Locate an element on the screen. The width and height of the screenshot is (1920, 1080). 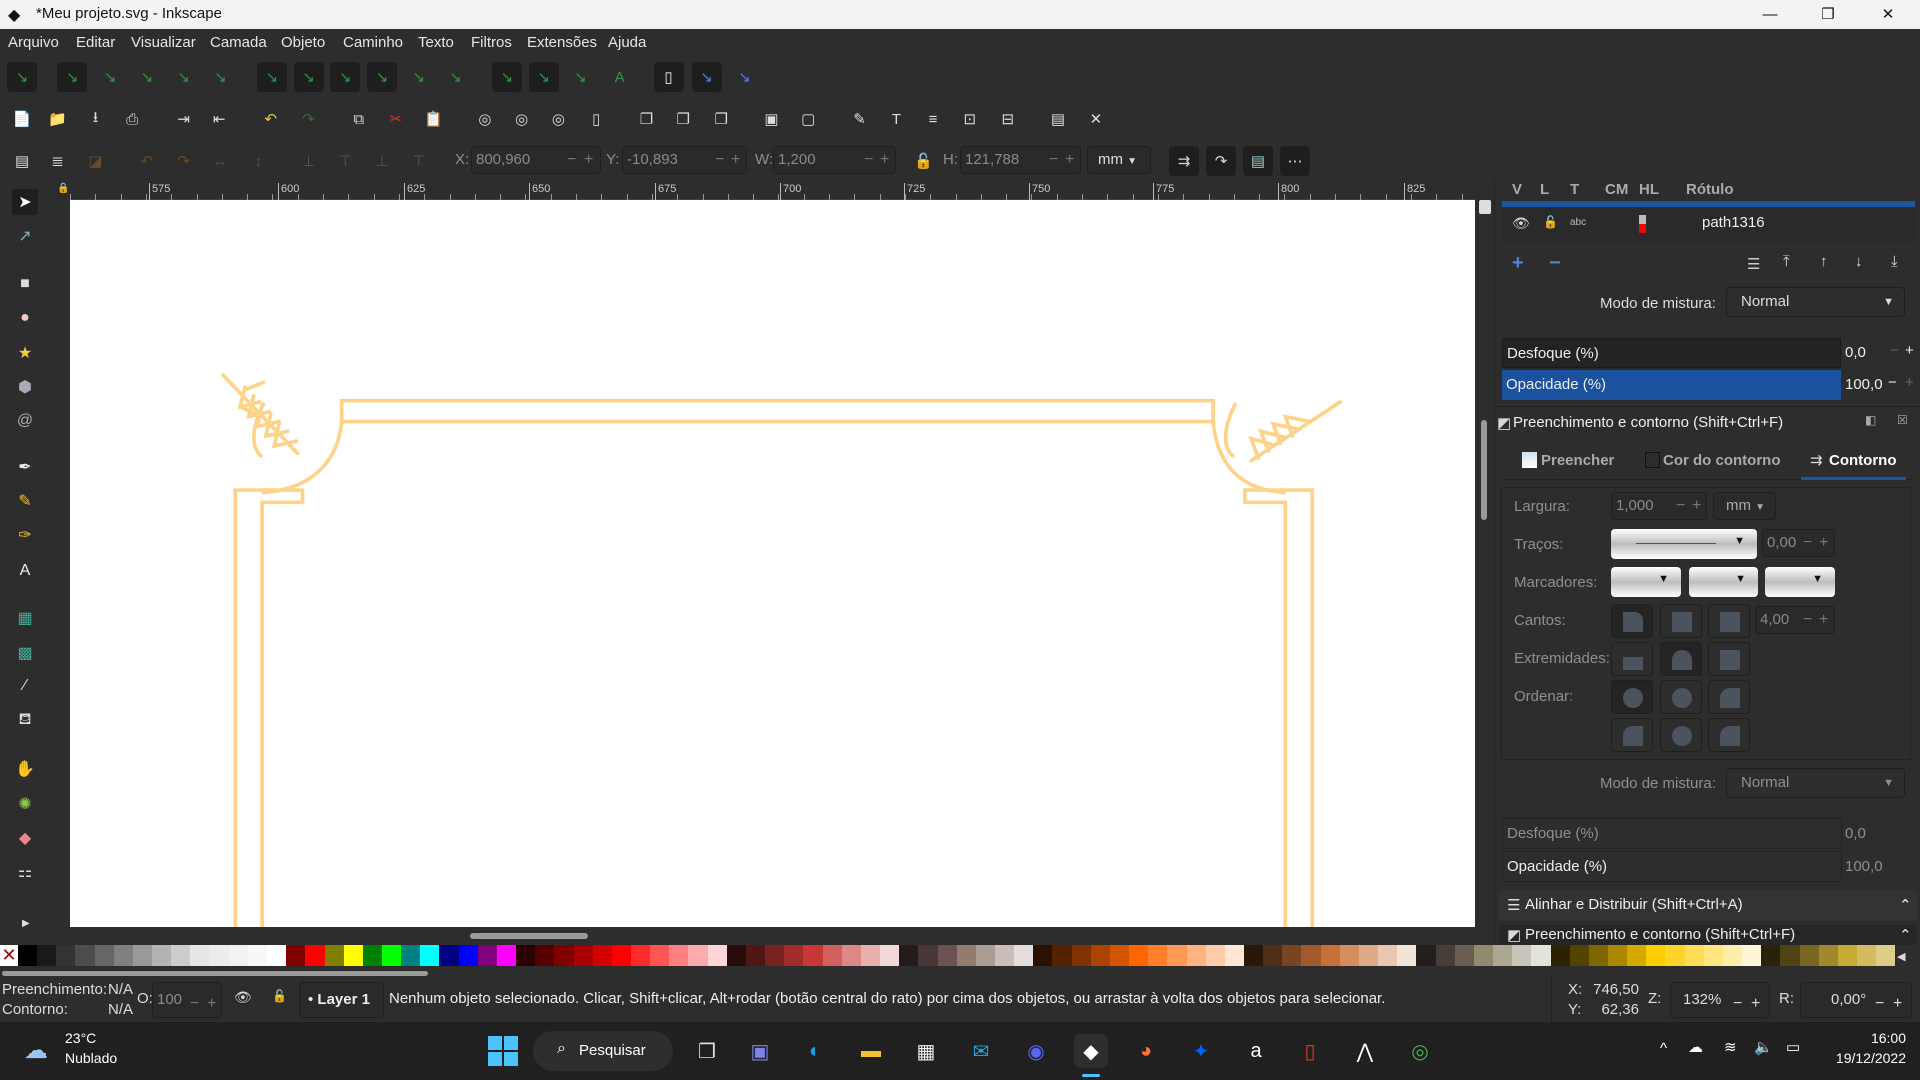
blur-increment: + is located at coordinates (1909, 350).